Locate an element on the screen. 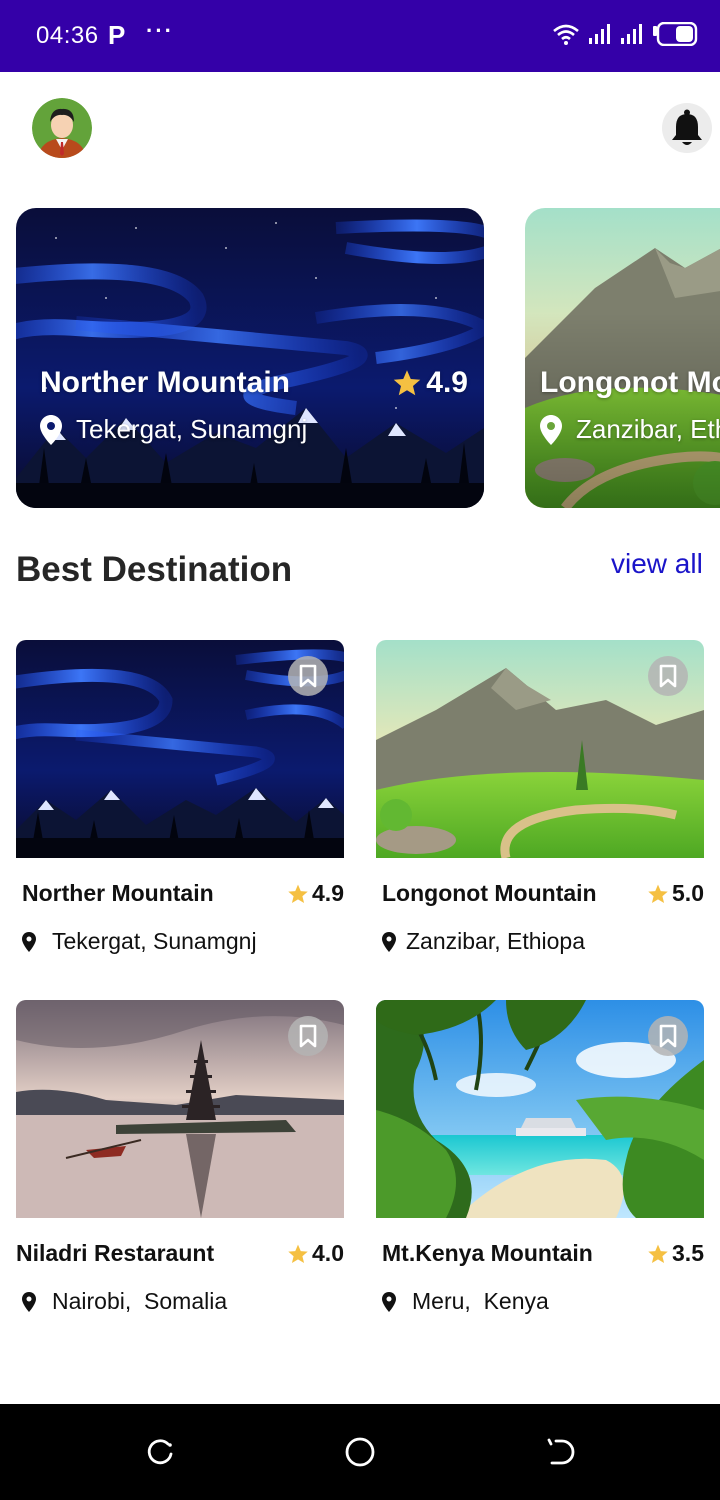 The width and height of the screenshot is (720, 1500). destination-rating: 4.0 is located at coordinates (315, 1253).